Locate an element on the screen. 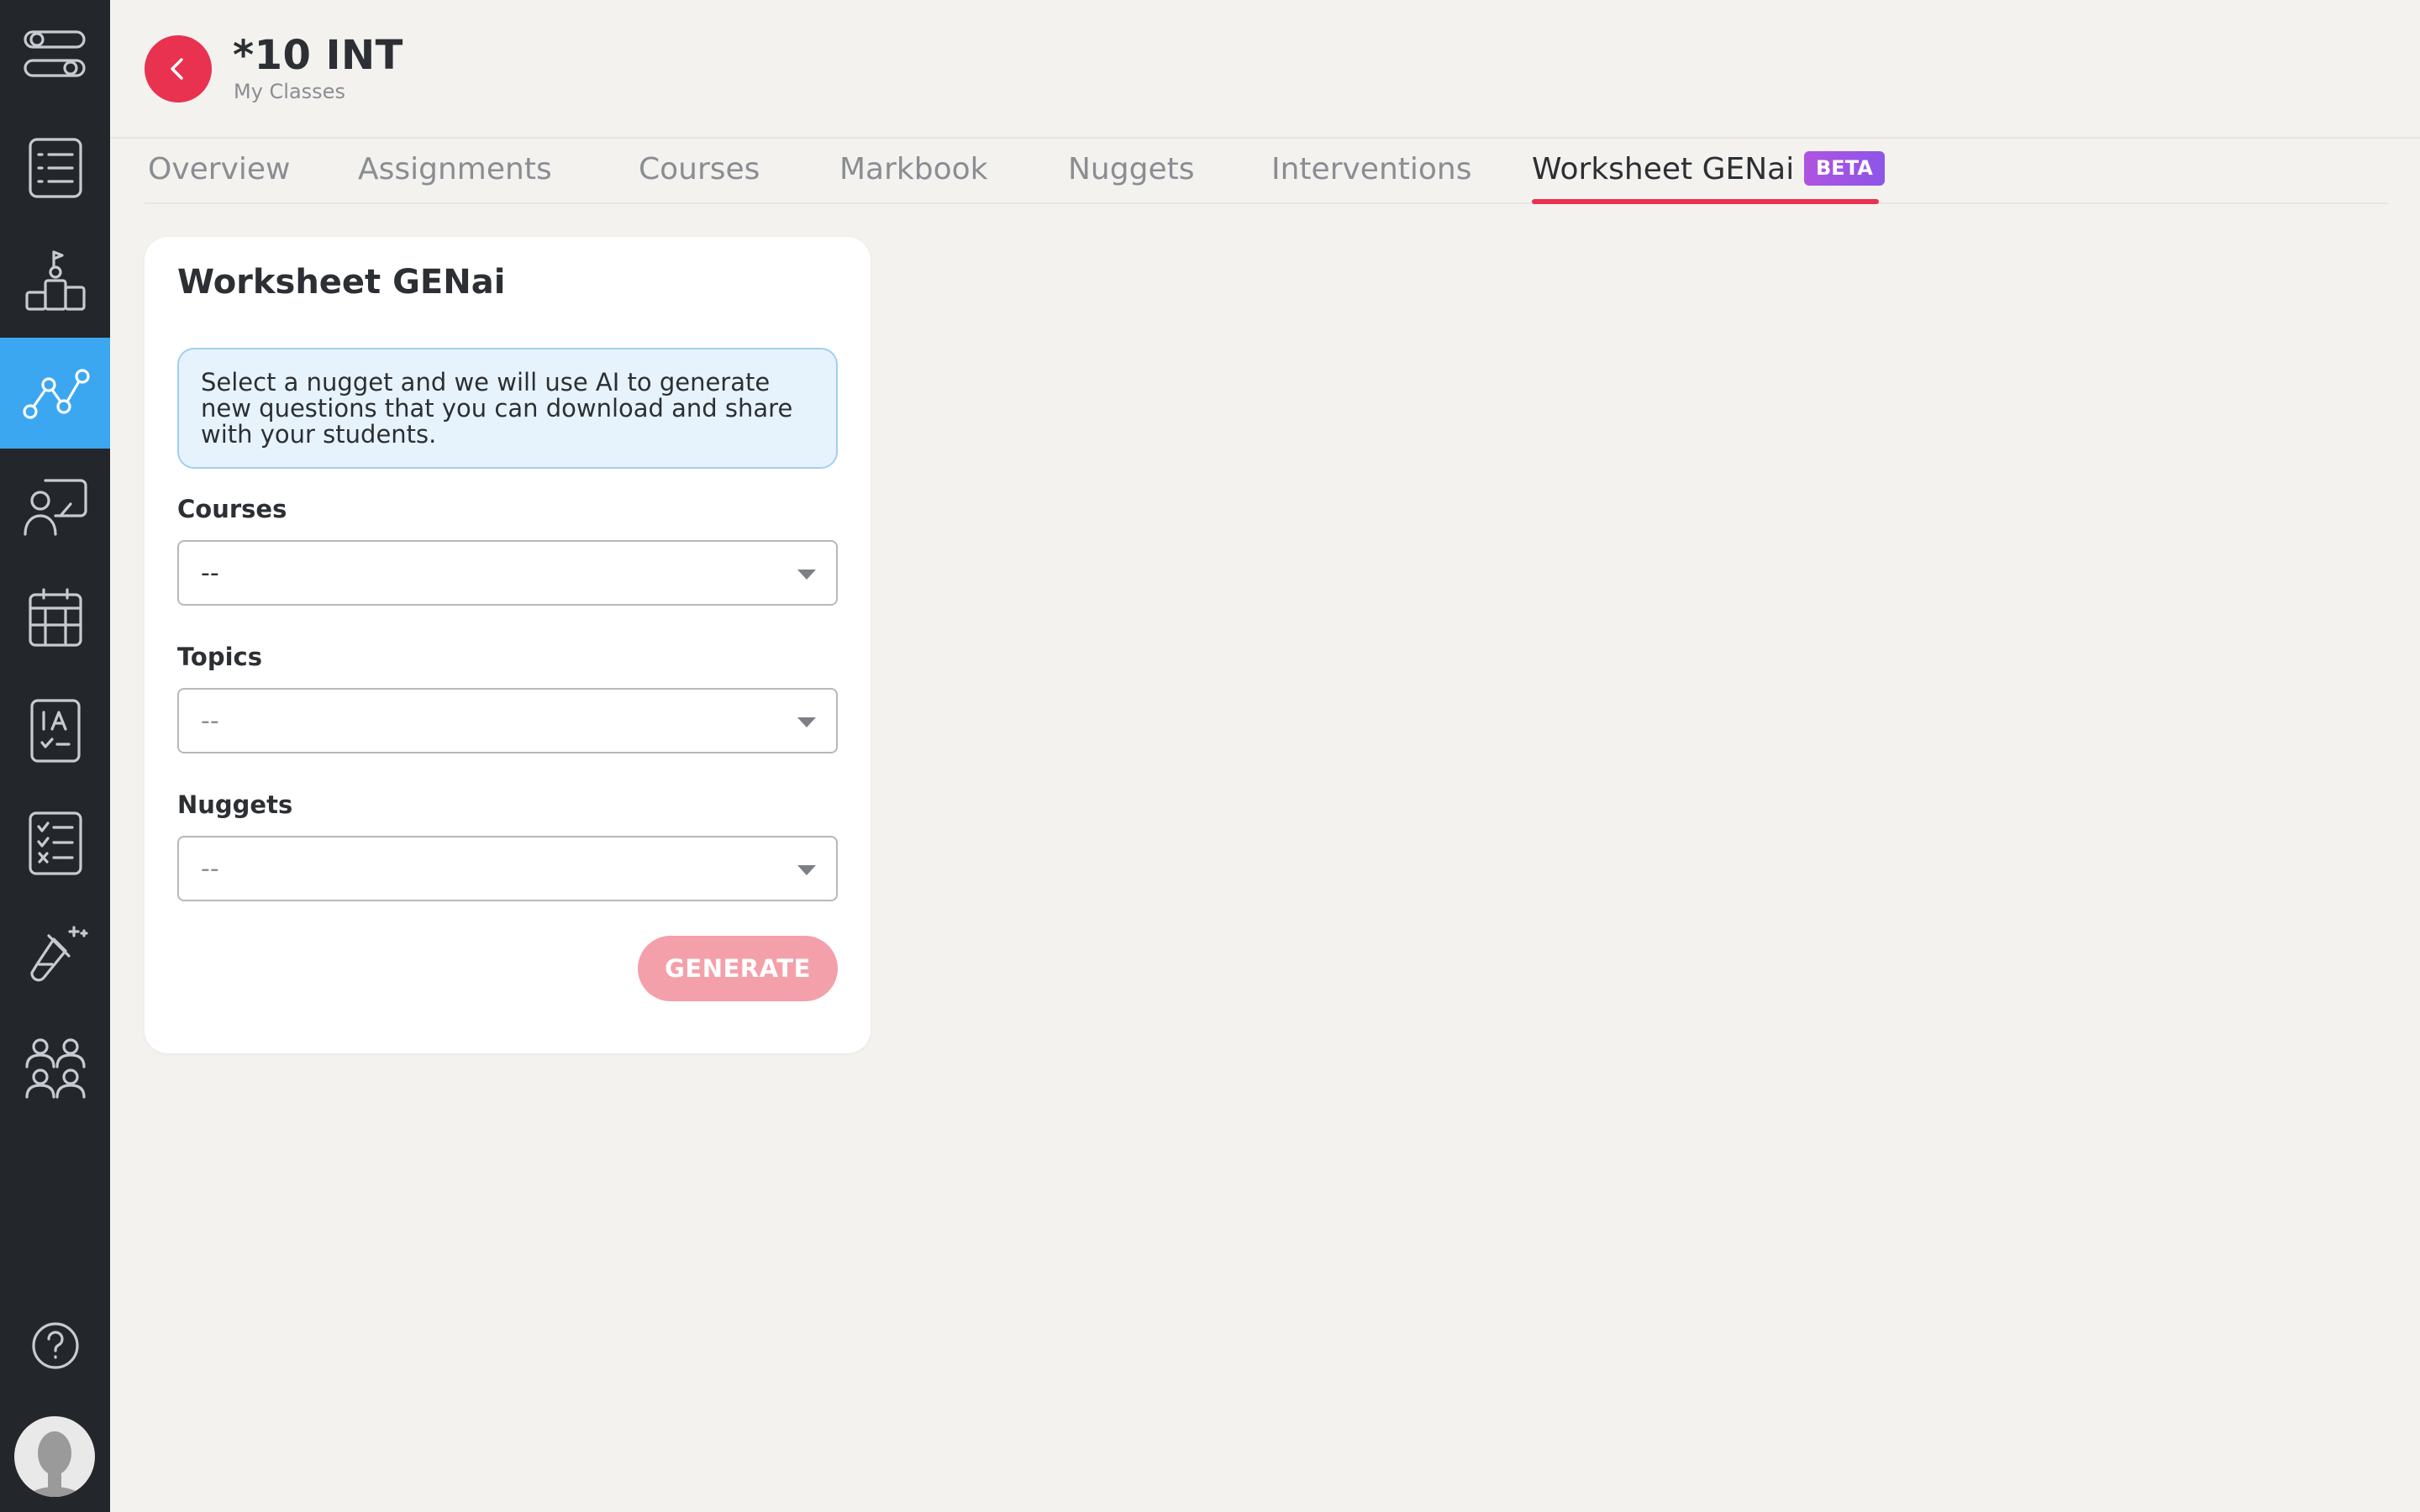 This screenshot has width=2420, height=1512. back-button is located at coordinates (178, 68).